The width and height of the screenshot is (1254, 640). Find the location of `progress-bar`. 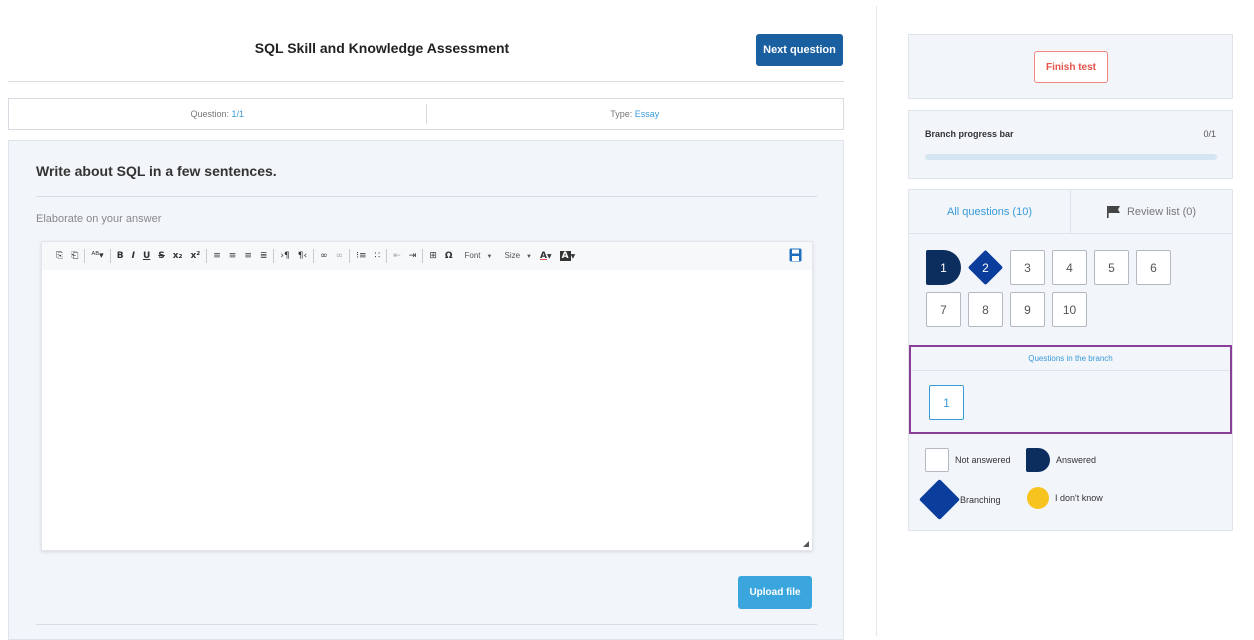

progress-bar is located at coordinates (1071, 157).